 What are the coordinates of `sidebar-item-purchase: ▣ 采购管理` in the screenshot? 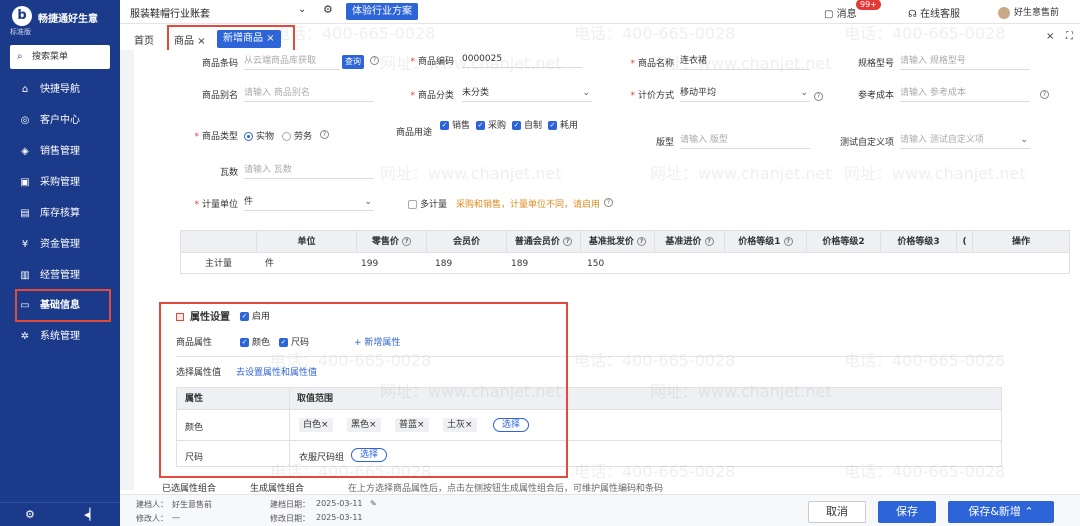 It's located at (60, 183).